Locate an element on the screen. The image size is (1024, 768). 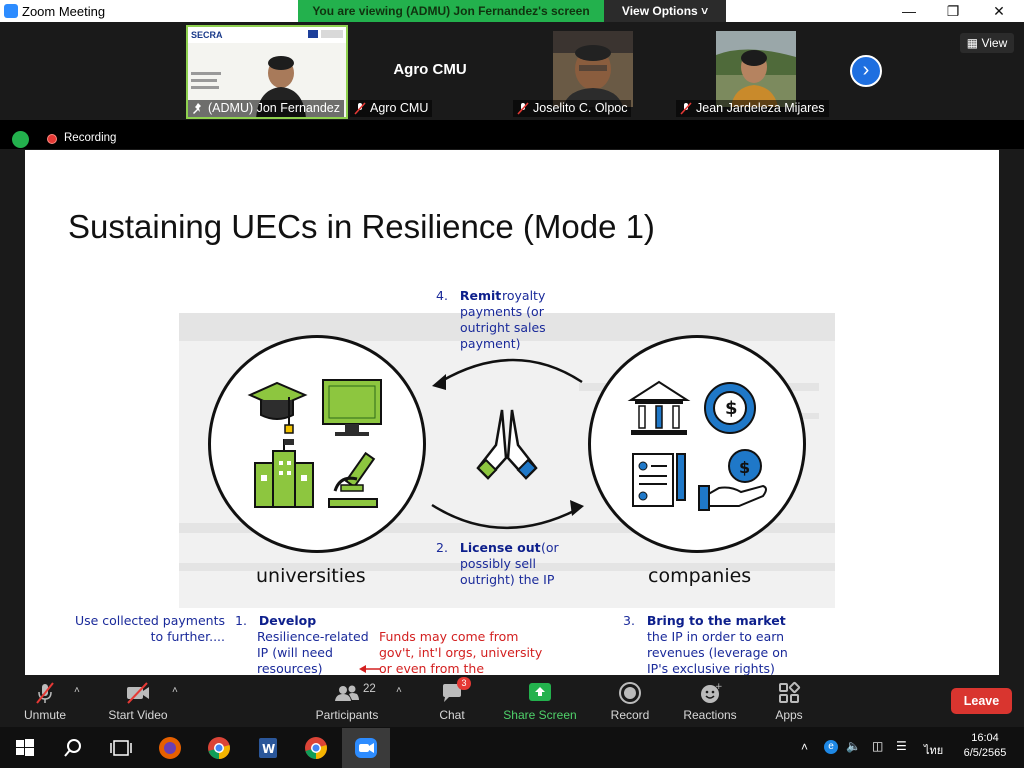
view-options-button: View Options ˅ is located at coordinates (665, 11).